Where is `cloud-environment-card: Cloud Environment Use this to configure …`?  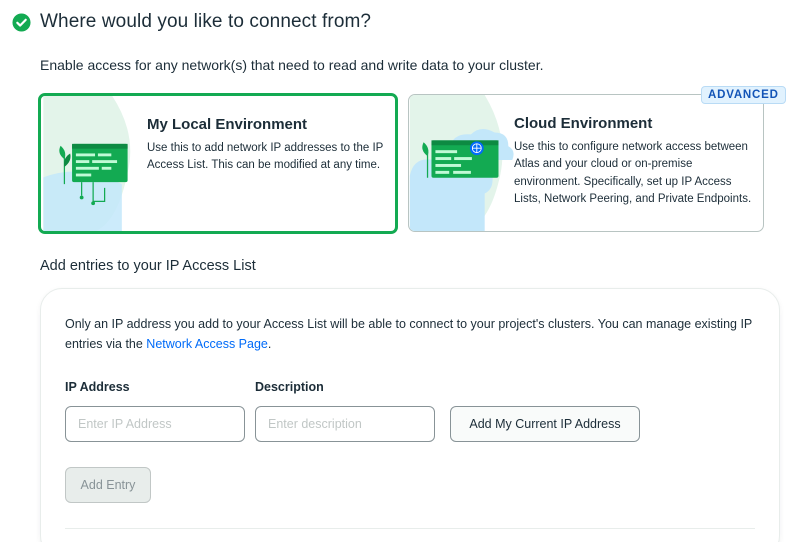 cloud-environment-card: Cloud Environment Use this to configure … is located at coordinates (586, 163).